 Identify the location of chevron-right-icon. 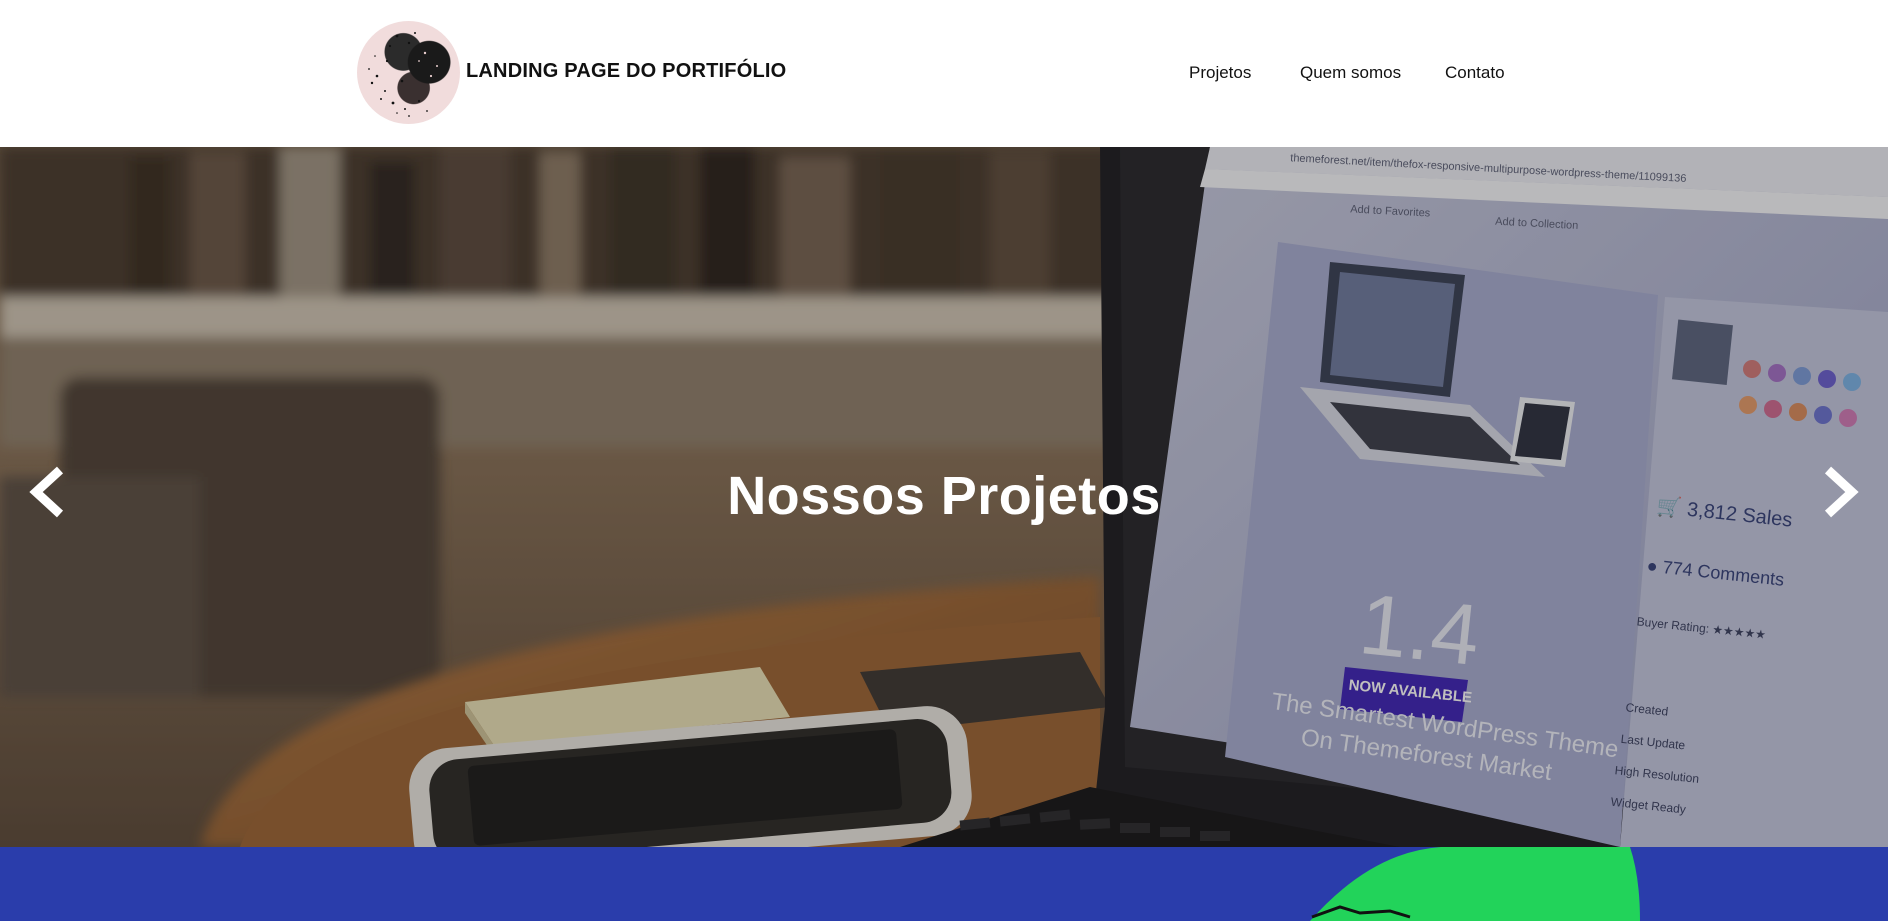
(1841, 492).